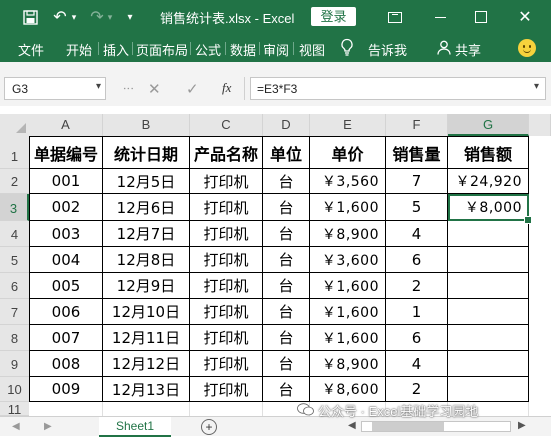 The image size is (551, 437). Describe the element at coordinates (488, 312) in the screenshot. I see `cell-g7` at that location.